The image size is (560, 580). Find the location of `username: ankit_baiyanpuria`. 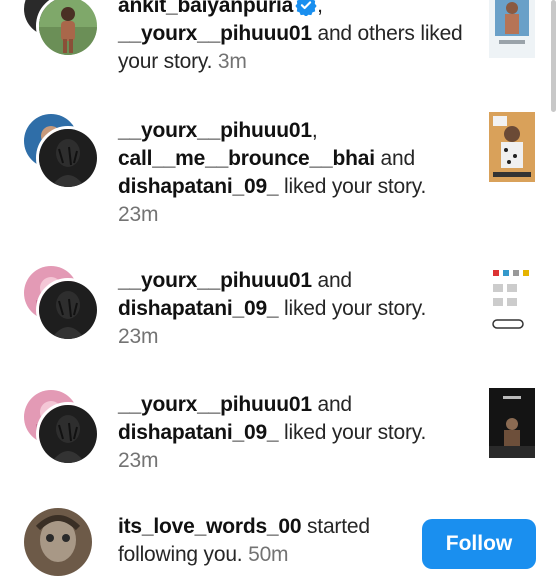

username: ankit_baiyanpuria is located at coordinates (205, 8).